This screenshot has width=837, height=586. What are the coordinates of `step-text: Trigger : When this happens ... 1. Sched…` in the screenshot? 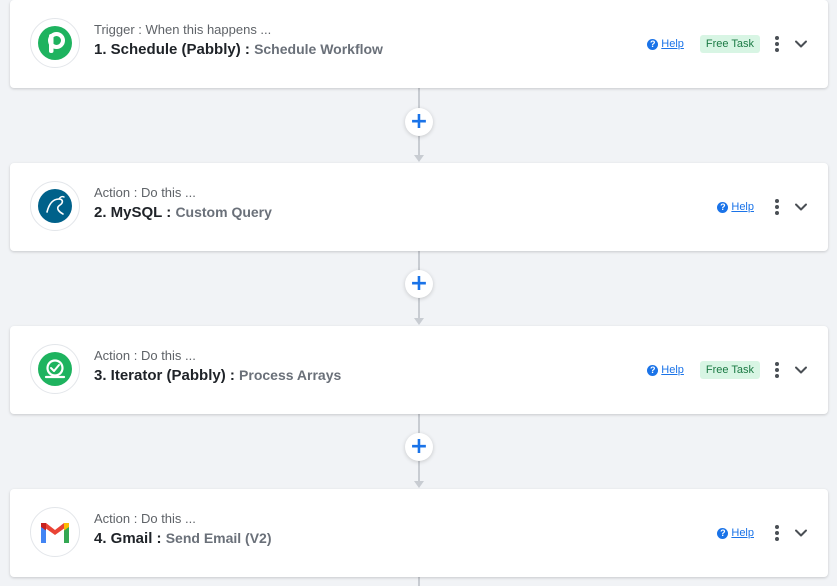 It's located at (238, 41).